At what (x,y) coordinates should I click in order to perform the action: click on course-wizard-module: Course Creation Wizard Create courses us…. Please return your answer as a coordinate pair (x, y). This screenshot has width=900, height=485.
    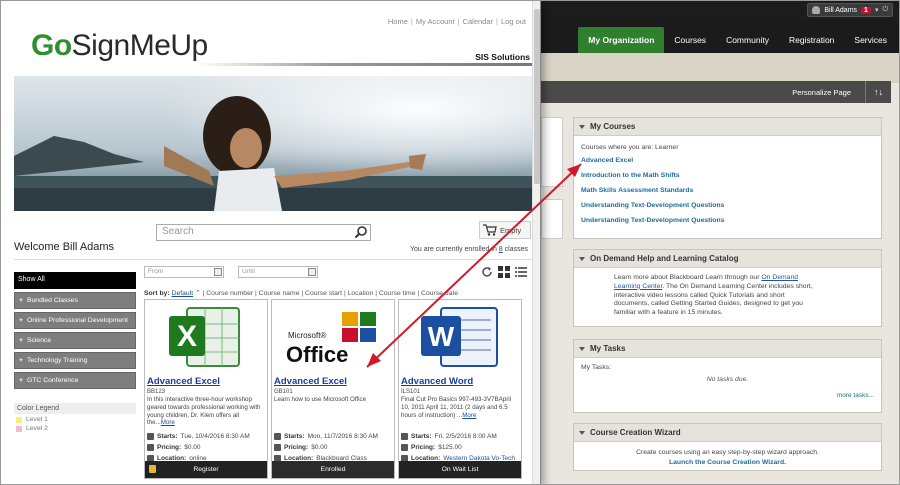
    Looking at the image, I should click on (727, 447).